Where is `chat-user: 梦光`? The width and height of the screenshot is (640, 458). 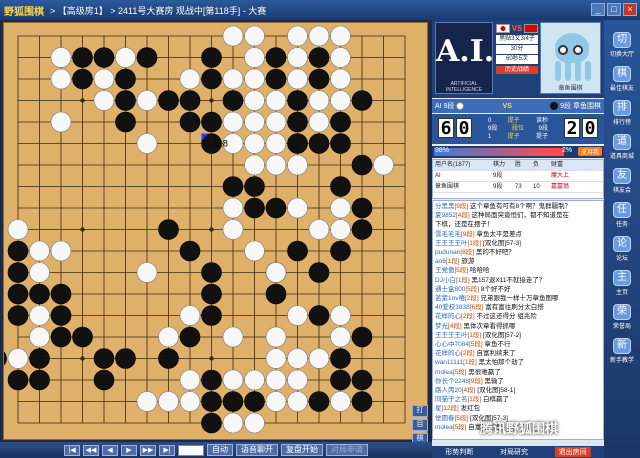 chat-user: 梦光 is located at coordinates (441, 326).